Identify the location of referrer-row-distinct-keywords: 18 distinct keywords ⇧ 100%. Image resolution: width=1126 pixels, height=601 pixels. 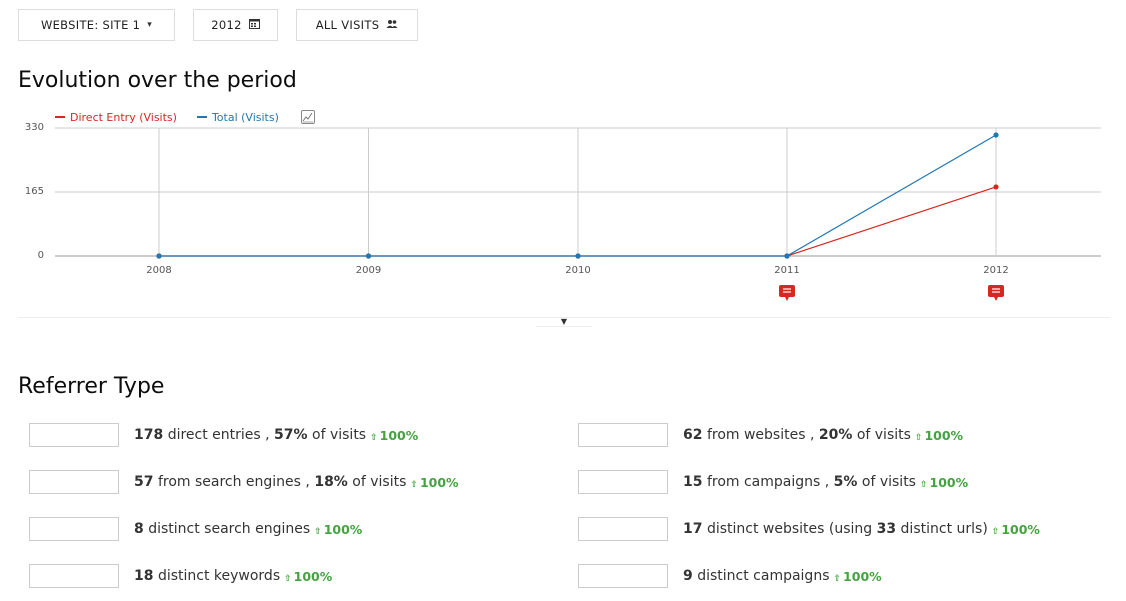
(180, 576).